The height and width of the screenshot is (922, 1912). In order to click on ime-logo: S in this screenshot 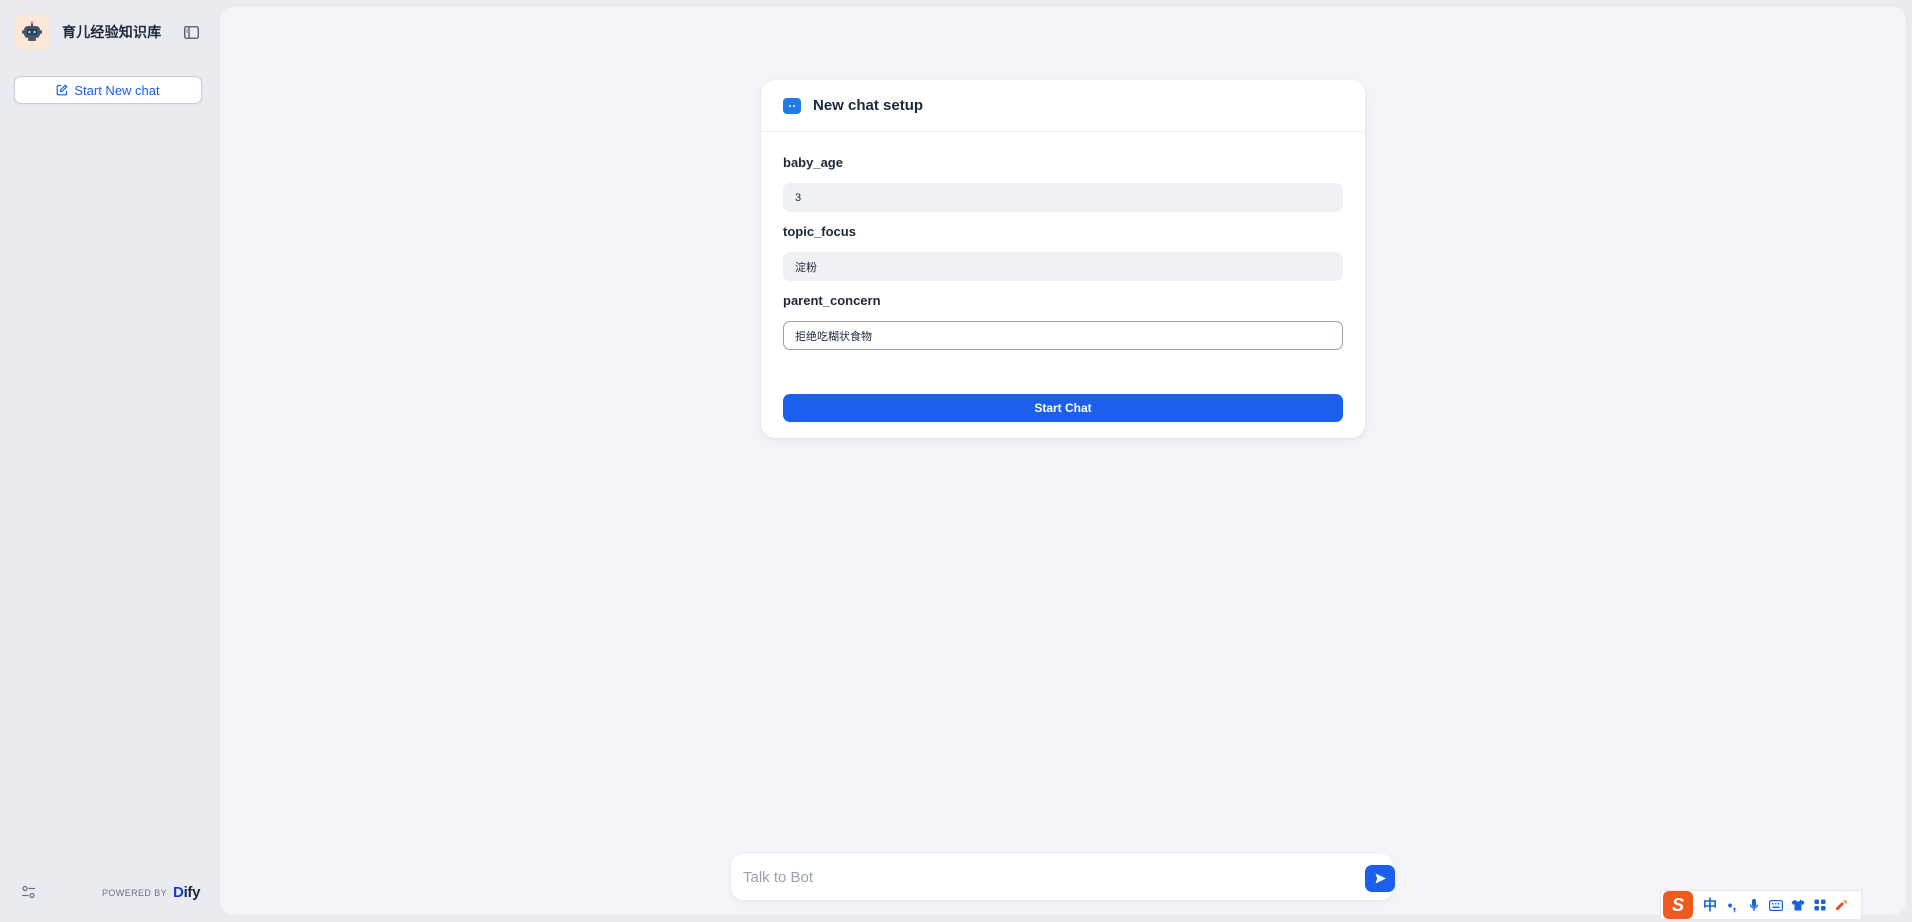, I will do `click(1678, 905)`.